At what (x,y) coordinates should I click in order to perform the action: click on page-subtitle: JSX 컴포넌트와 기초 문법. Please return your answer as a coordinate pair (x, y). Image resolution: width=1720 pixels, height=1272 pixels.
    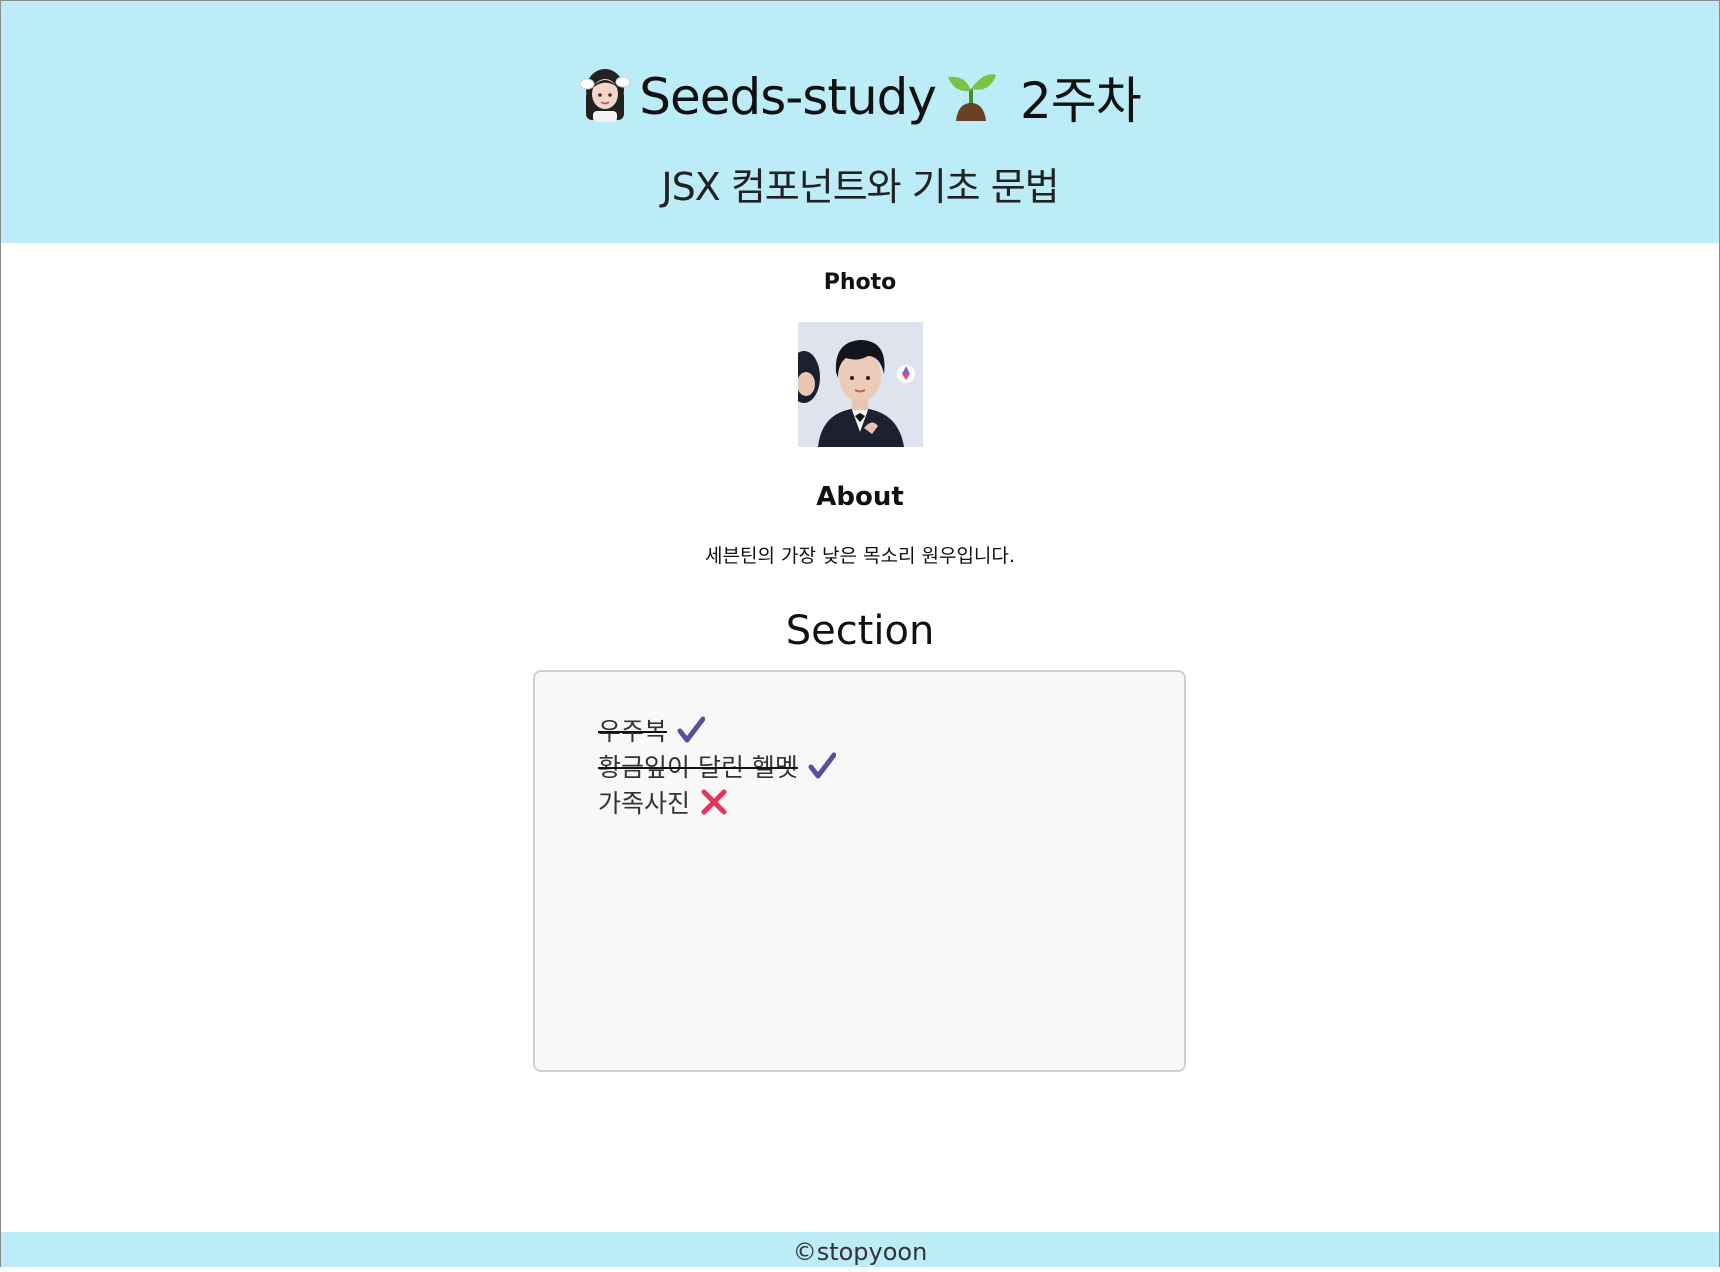
    Looking at the image, I should click on (860, 187).